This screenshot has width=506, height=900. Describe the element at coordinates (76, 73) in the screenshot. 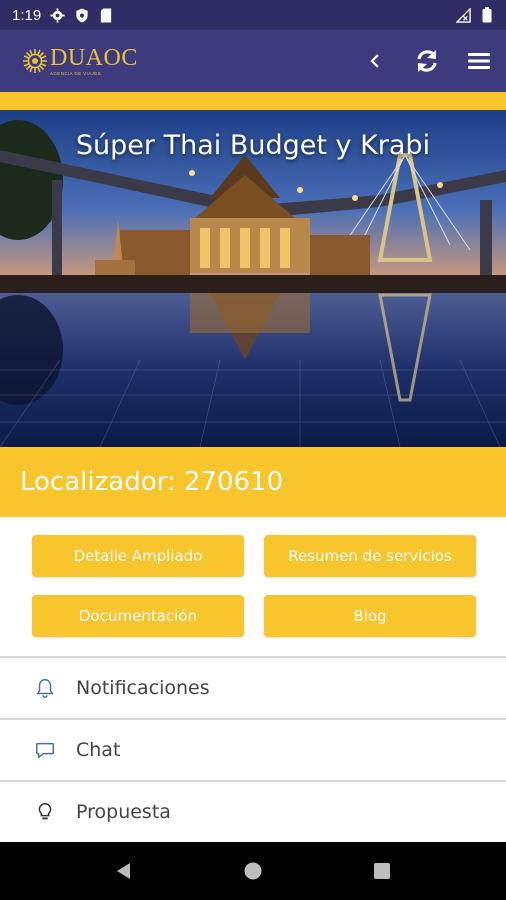

I see `logo-tagline: AGENCIA DE VIAJES` at that location.